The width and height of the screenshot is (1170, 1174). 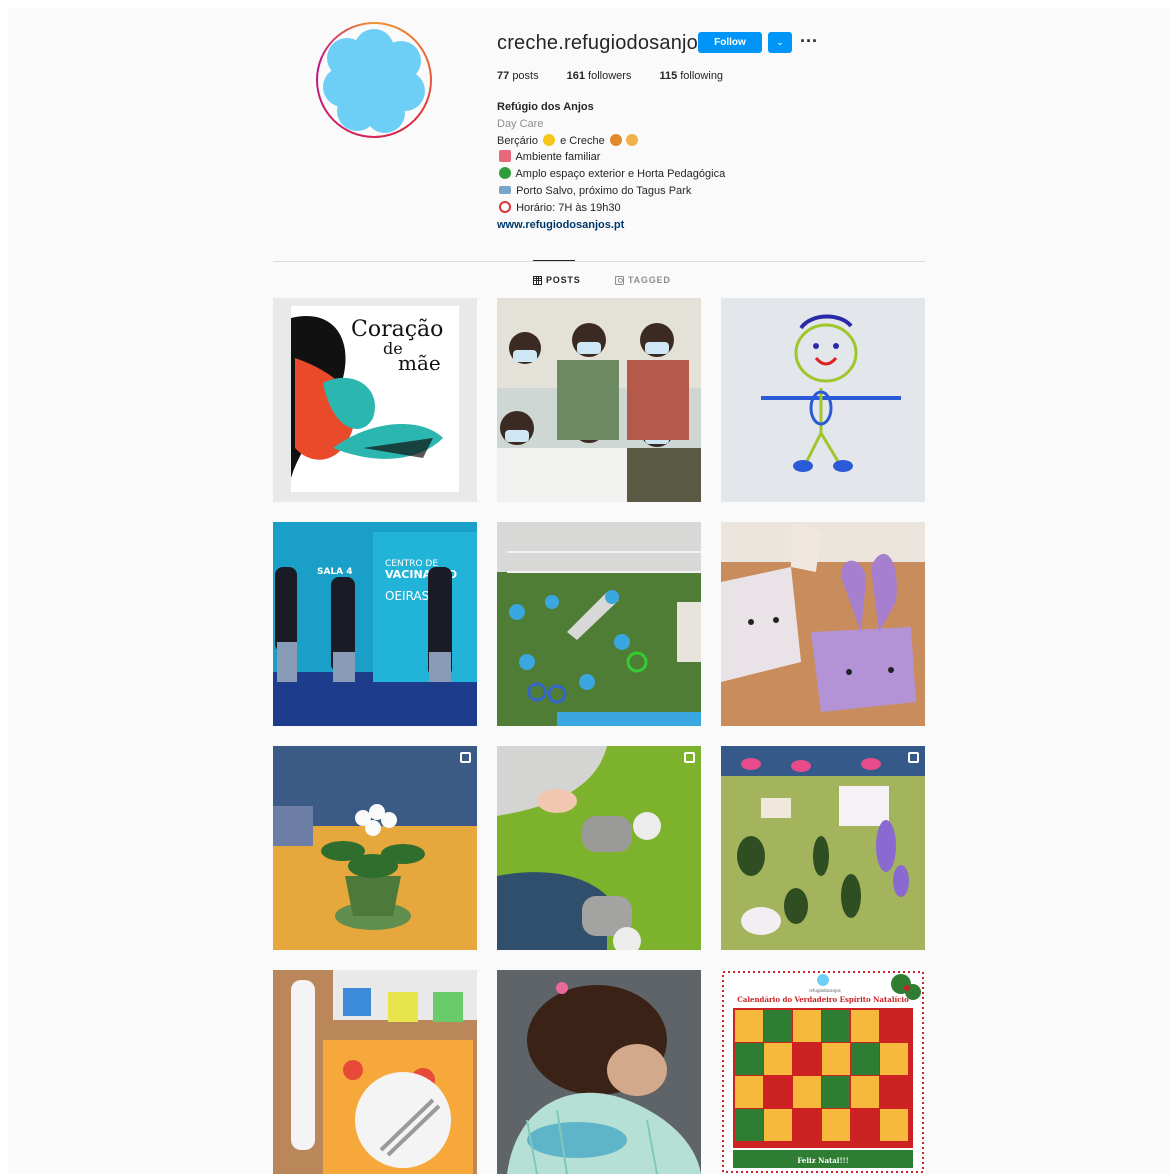 What do you see at coordinates (599, 261) in the screenshot?
I see `tabs-divider` at bounding box center [599, 261].